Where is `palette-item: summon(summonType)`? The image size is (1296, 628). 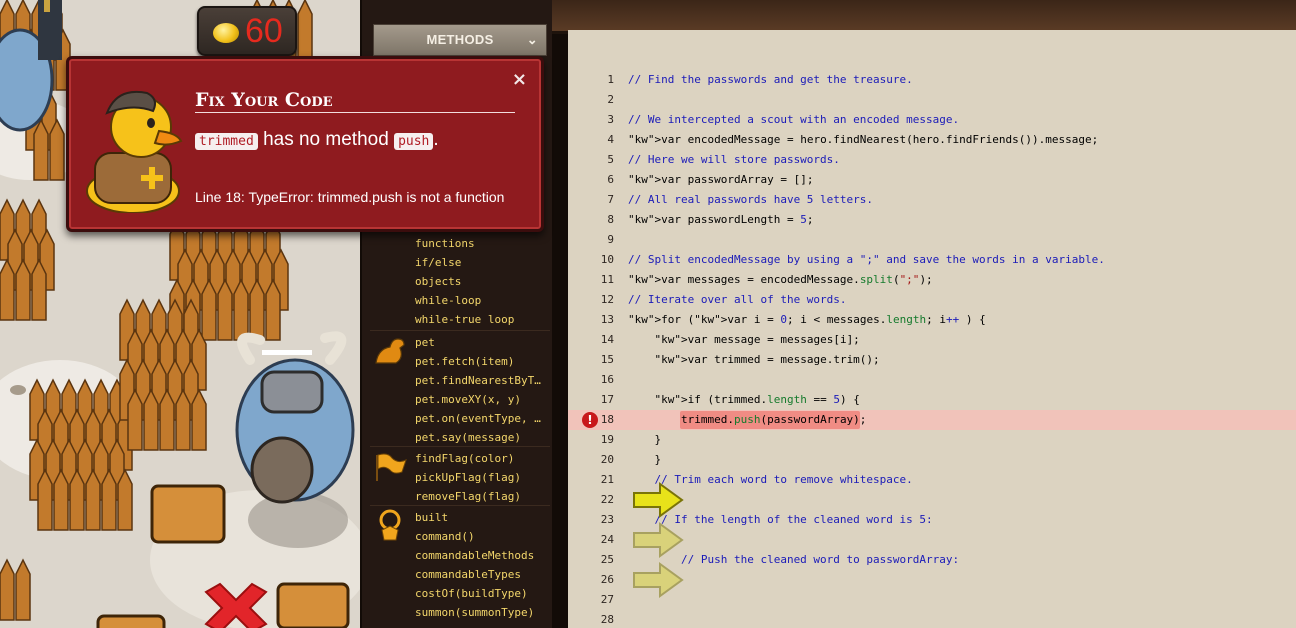
palette-item: summon(summonType) is located at coordinates (482, 612).